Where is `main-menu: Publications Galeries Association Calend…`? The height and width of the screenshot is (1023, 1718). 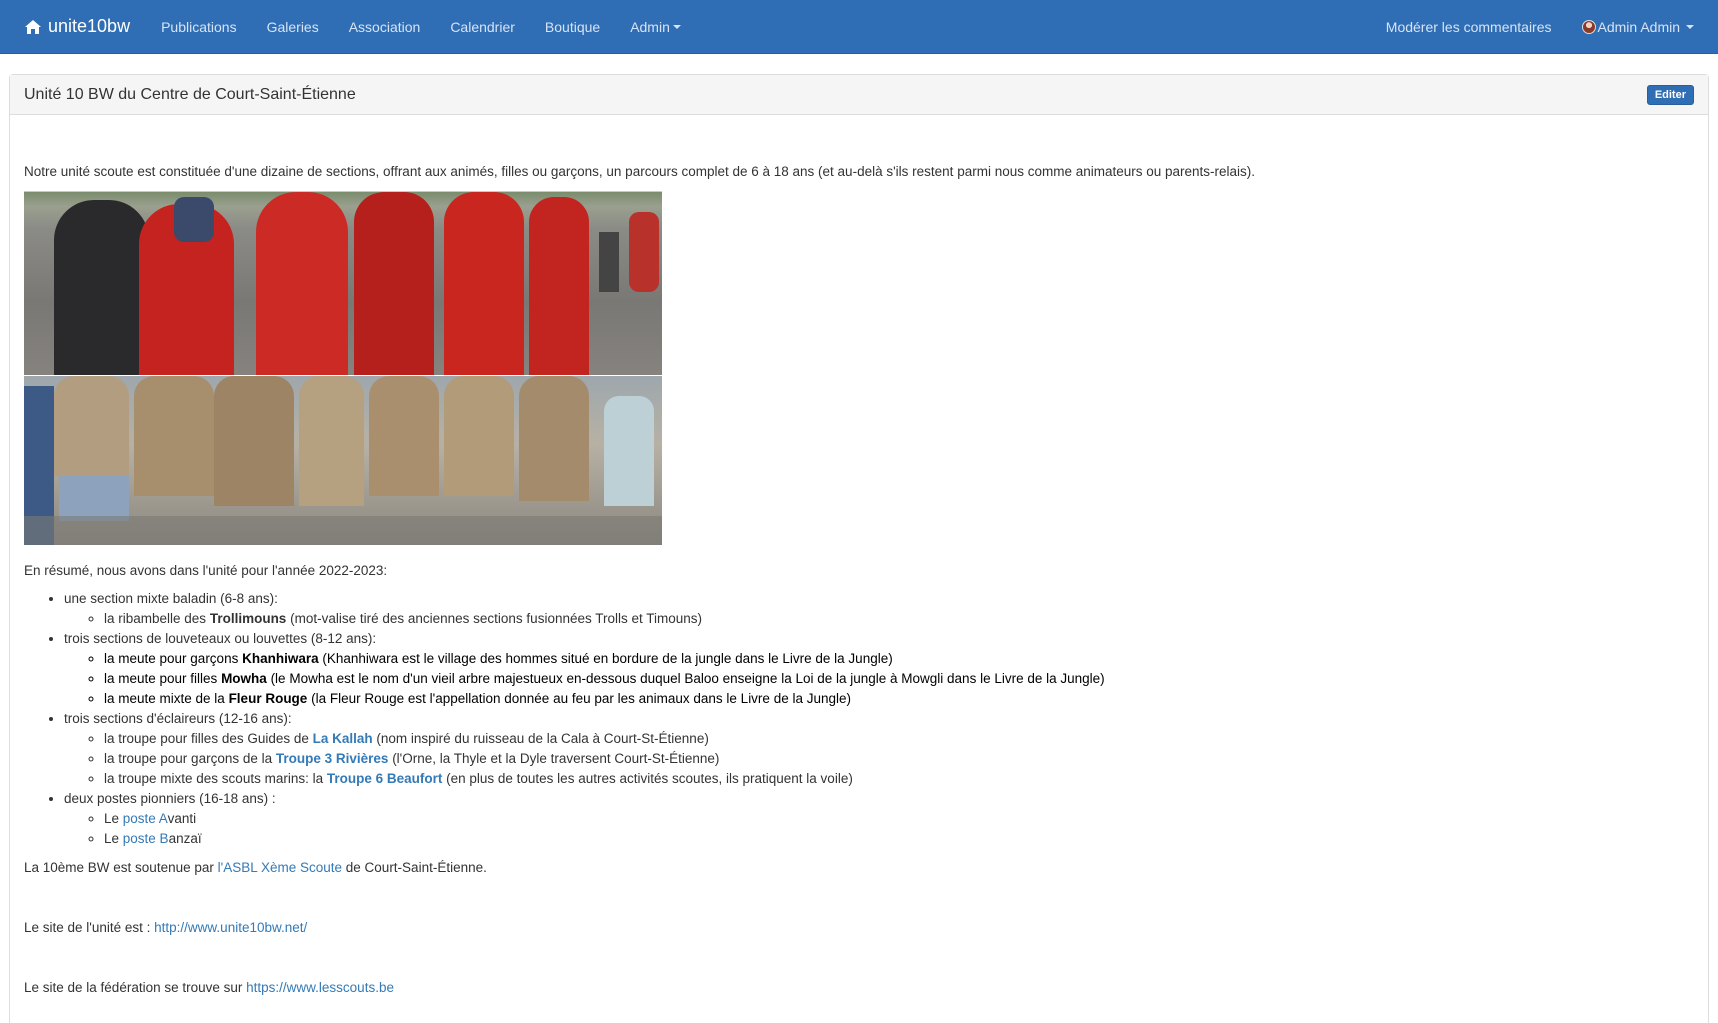
main-menu: Publications Galeries Association Calend… is located at coordinates (421, 27).